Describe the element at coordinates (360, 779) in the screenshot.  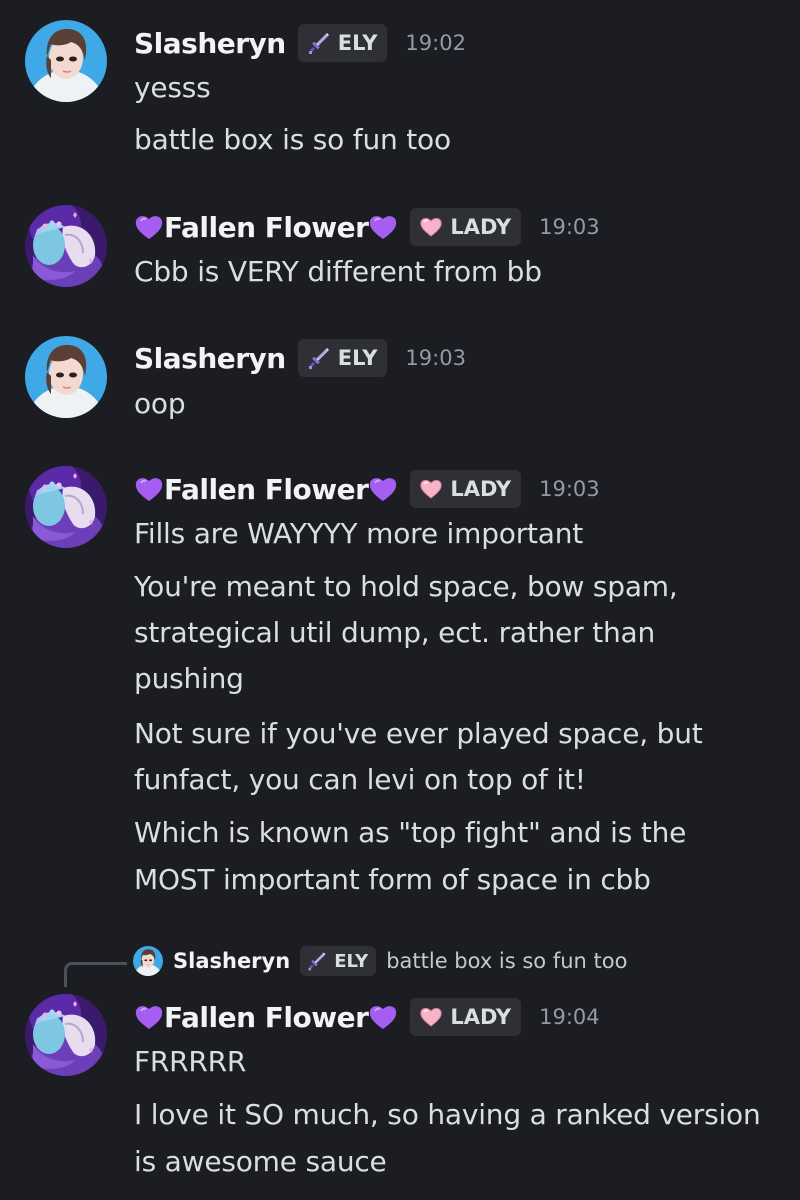
I see `message-text: funfact, you can levi on top of it!` at that location.